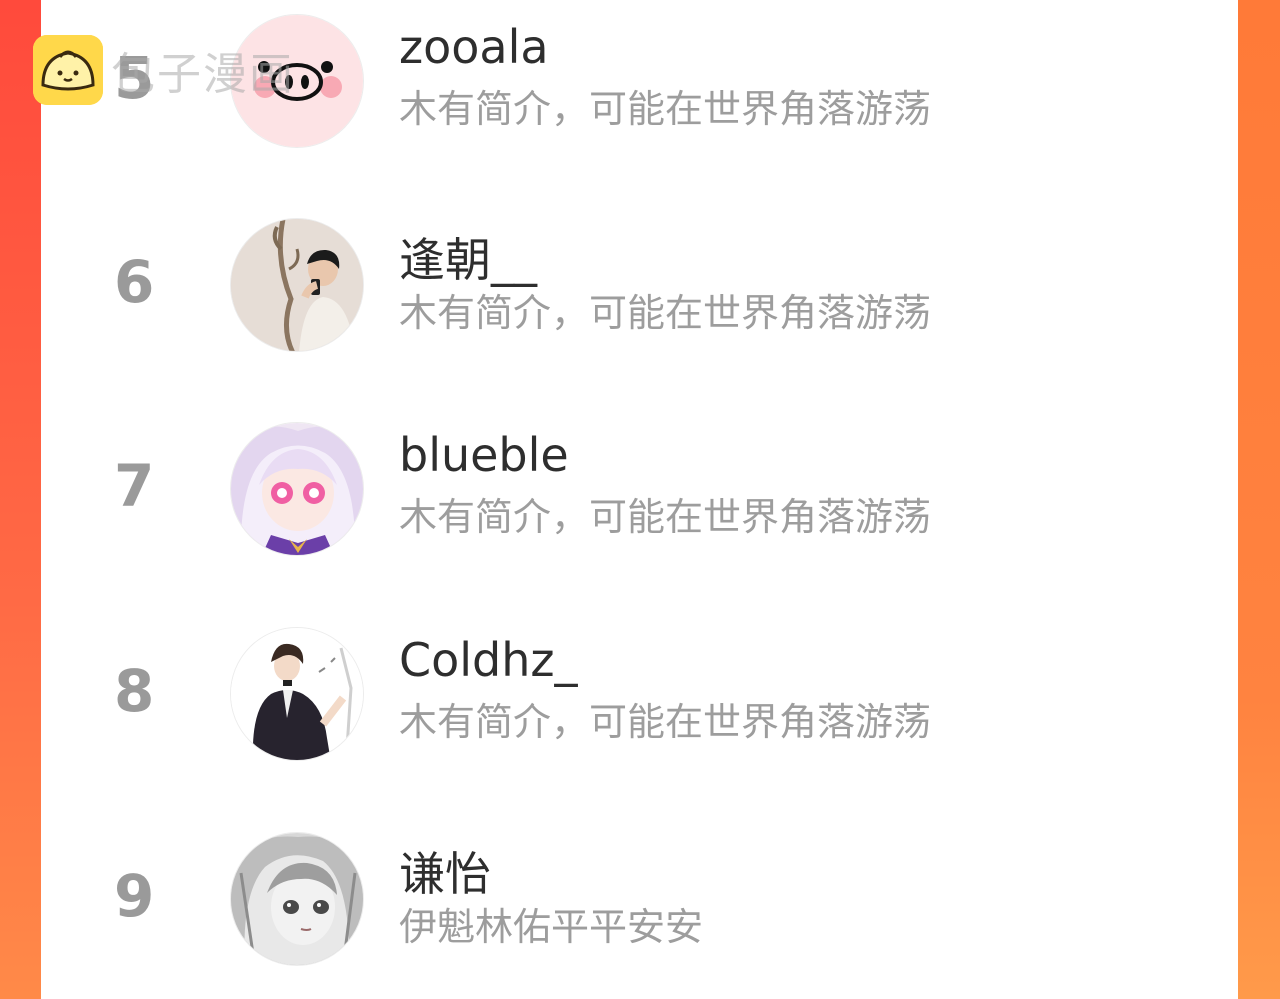  What do you see at coordinates (297, 694) in the screenshot?
I see `anime-boy-suit-avatar` at bounding box center [297, 694].